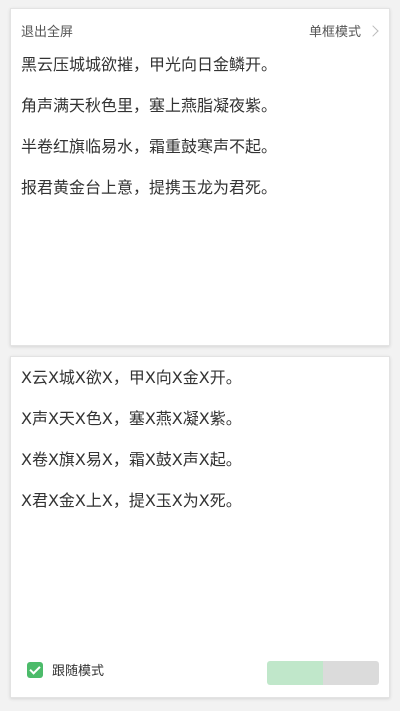  Describe the element at coordinates (149, 146) in the screenshot. I see `poem-line: 半卷红旗临易水，霜重鼓寒声不起。` at that location.